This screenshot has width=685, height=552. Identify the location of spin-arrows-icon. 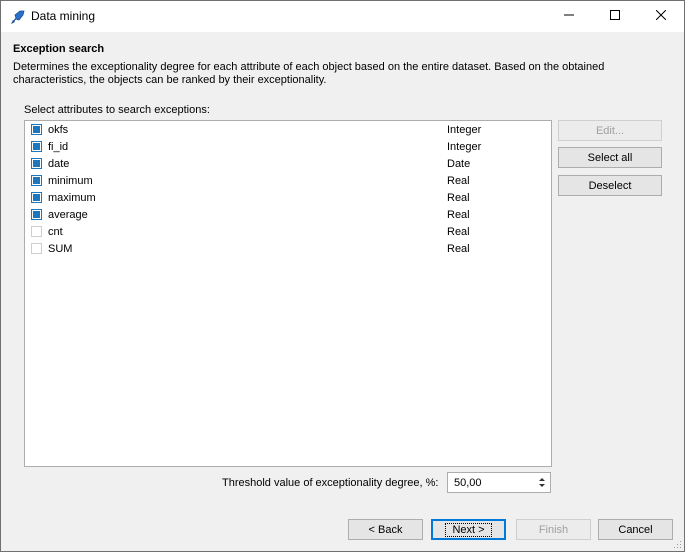
(542, 482).